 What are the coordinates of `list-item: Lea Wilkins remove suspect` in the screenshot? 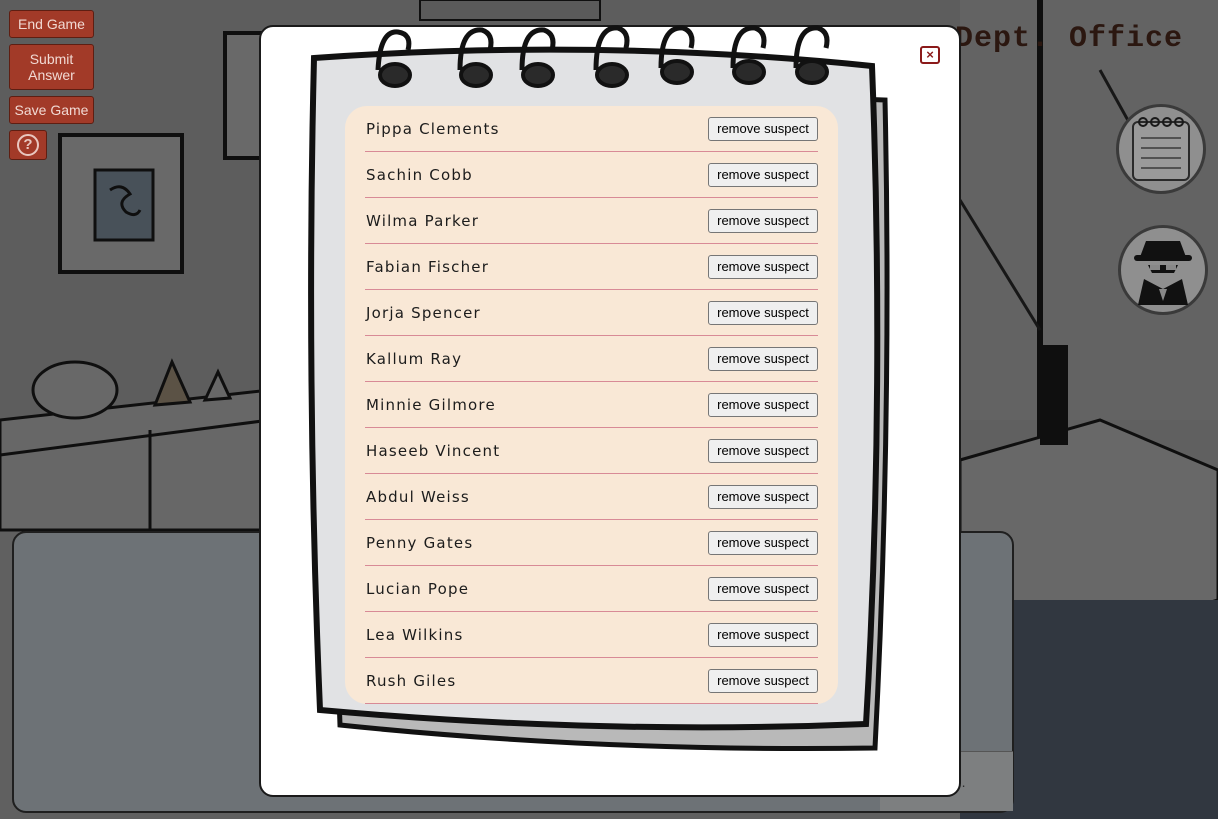 It's located at (591, 635).